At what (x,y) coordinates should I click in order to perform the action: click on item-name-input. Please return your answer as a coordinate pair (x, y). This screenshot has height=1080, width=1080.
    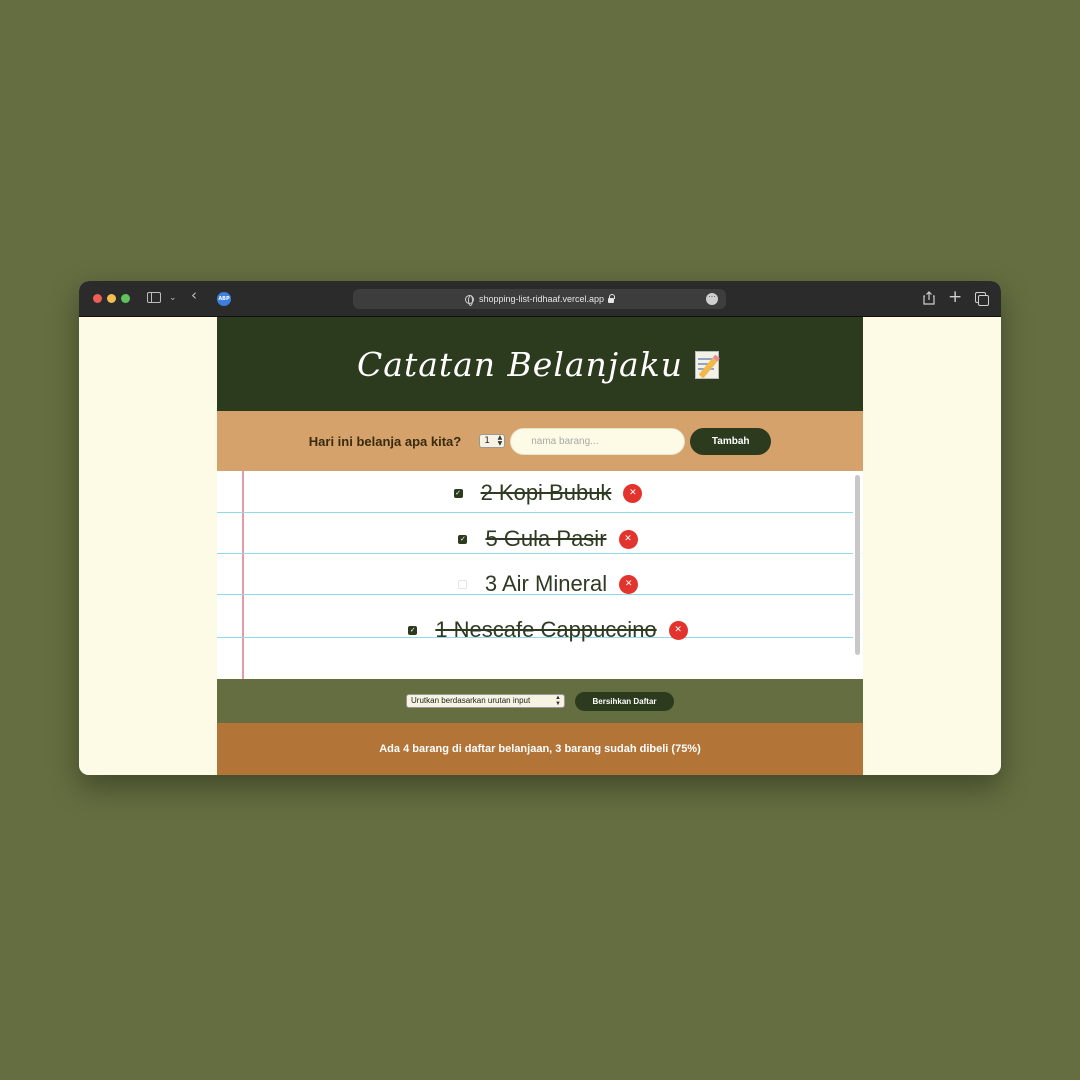
    Looking at the image, I should click on (598, 441).